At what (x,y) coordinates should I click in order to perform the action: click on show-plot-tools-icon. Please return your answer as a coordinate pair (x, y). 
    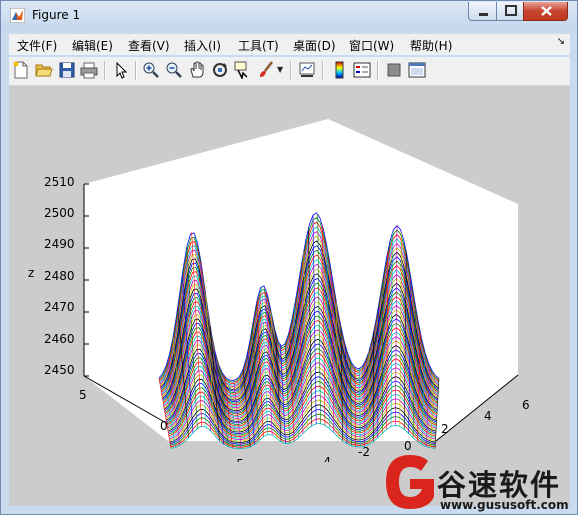
    Looking at the image, I should click on (417, 70).